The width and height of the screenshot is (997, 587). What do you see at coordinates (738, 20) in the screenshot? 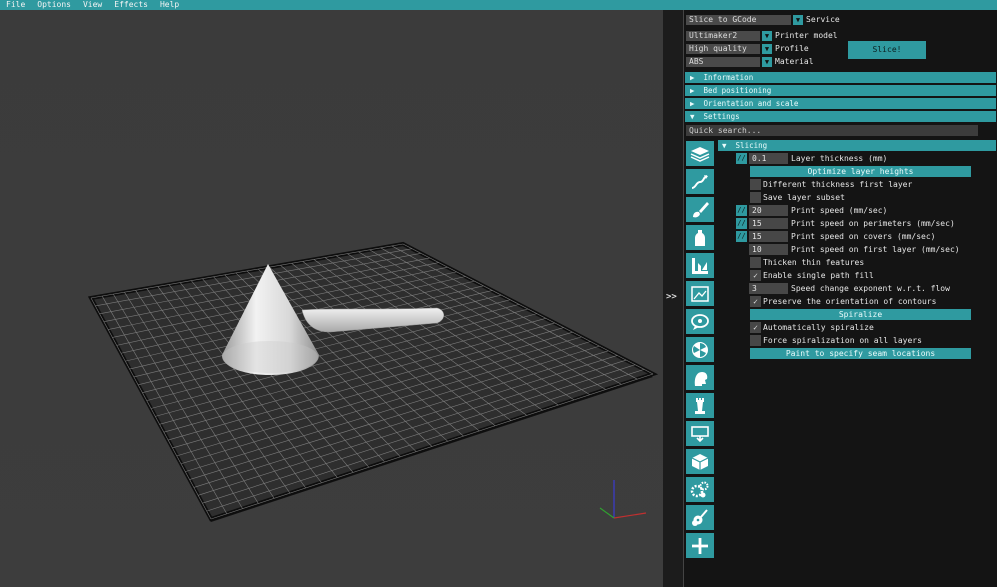
I see `service-select: Slice to GCode` at bounding box center [738, 20].